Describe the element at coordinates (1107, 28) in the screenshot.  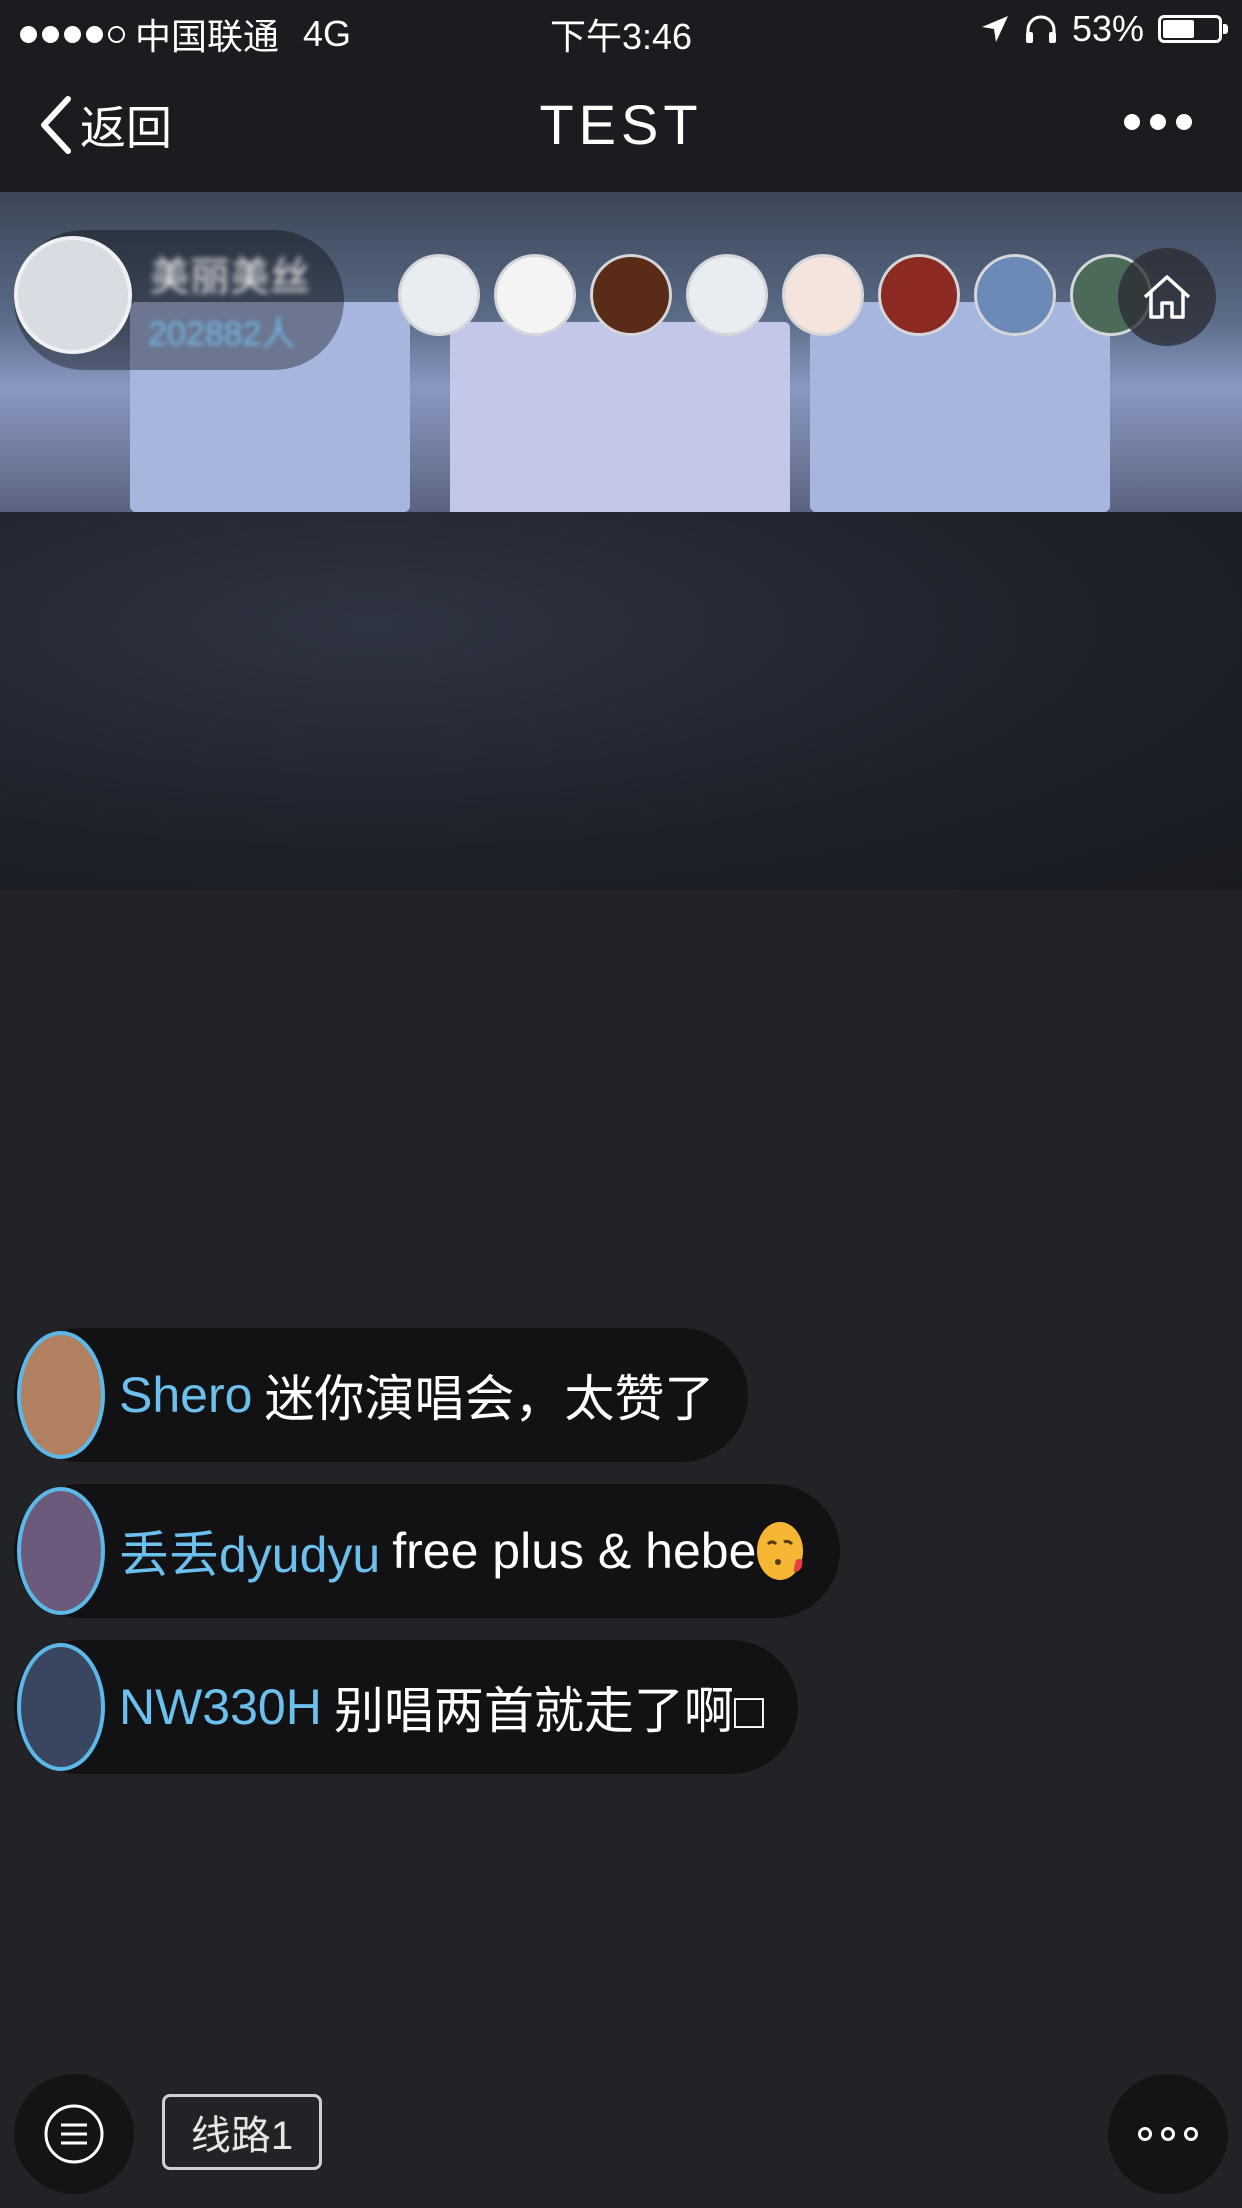
I see `battery-percent: 53%` at that location.